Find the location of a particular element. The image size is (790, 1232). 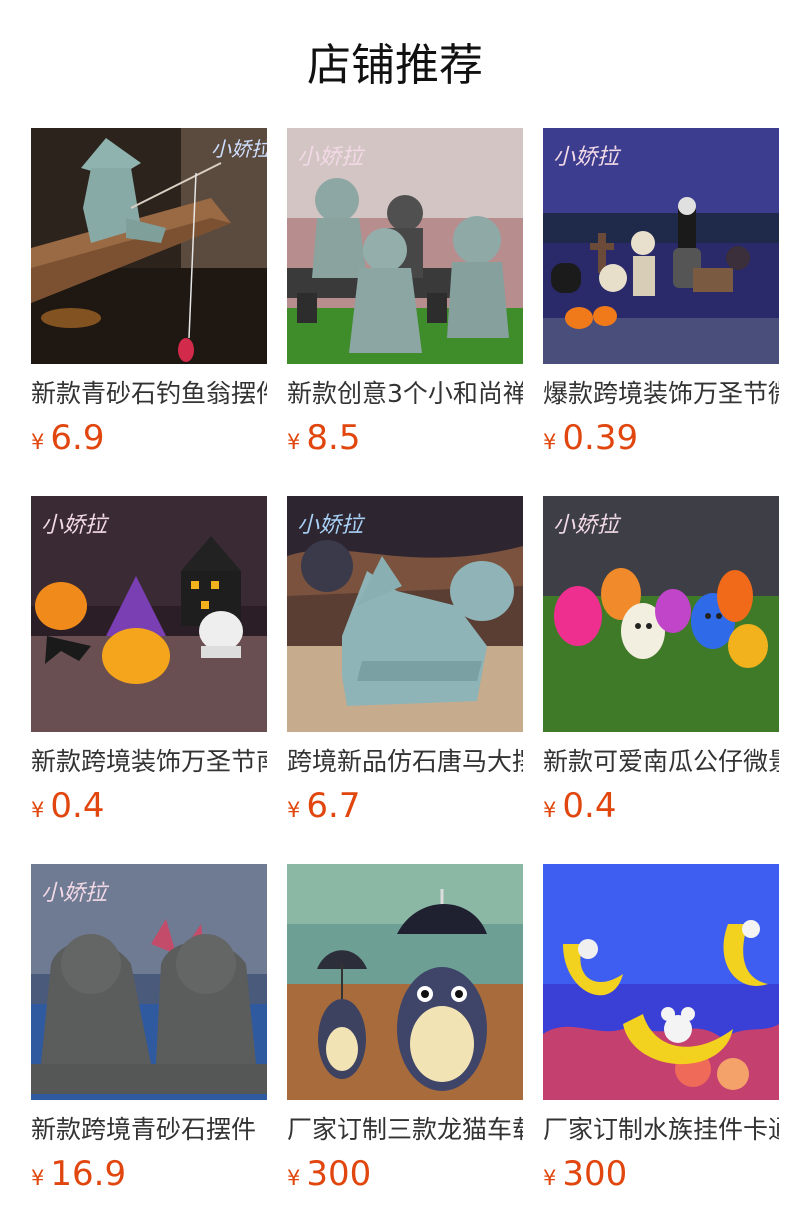

product-card: 小娇拉 爆款跨境装饰万圣节微景观 ¥0.39 is located at coordinates (661, 298).